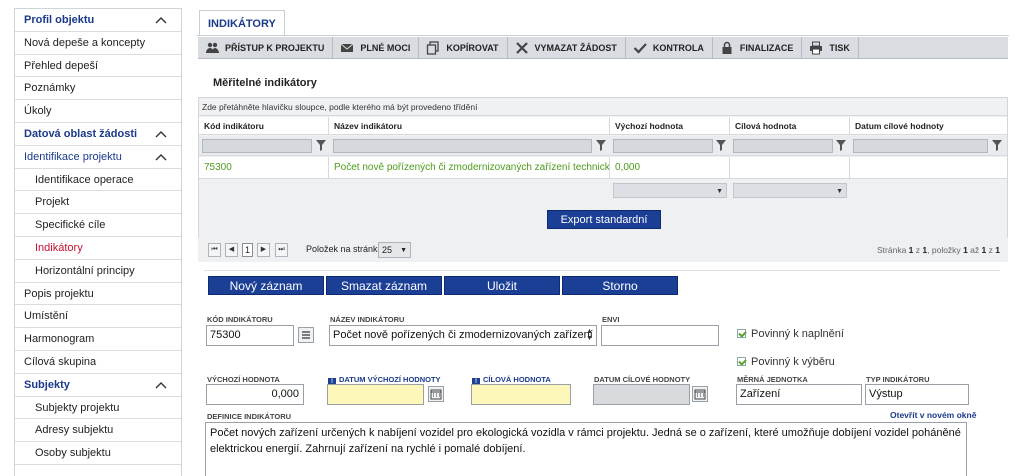 The height and width of the screenshot is (476, 1024). I want to click on sidebar-item: Adresy subjektu, so click(98, 431).